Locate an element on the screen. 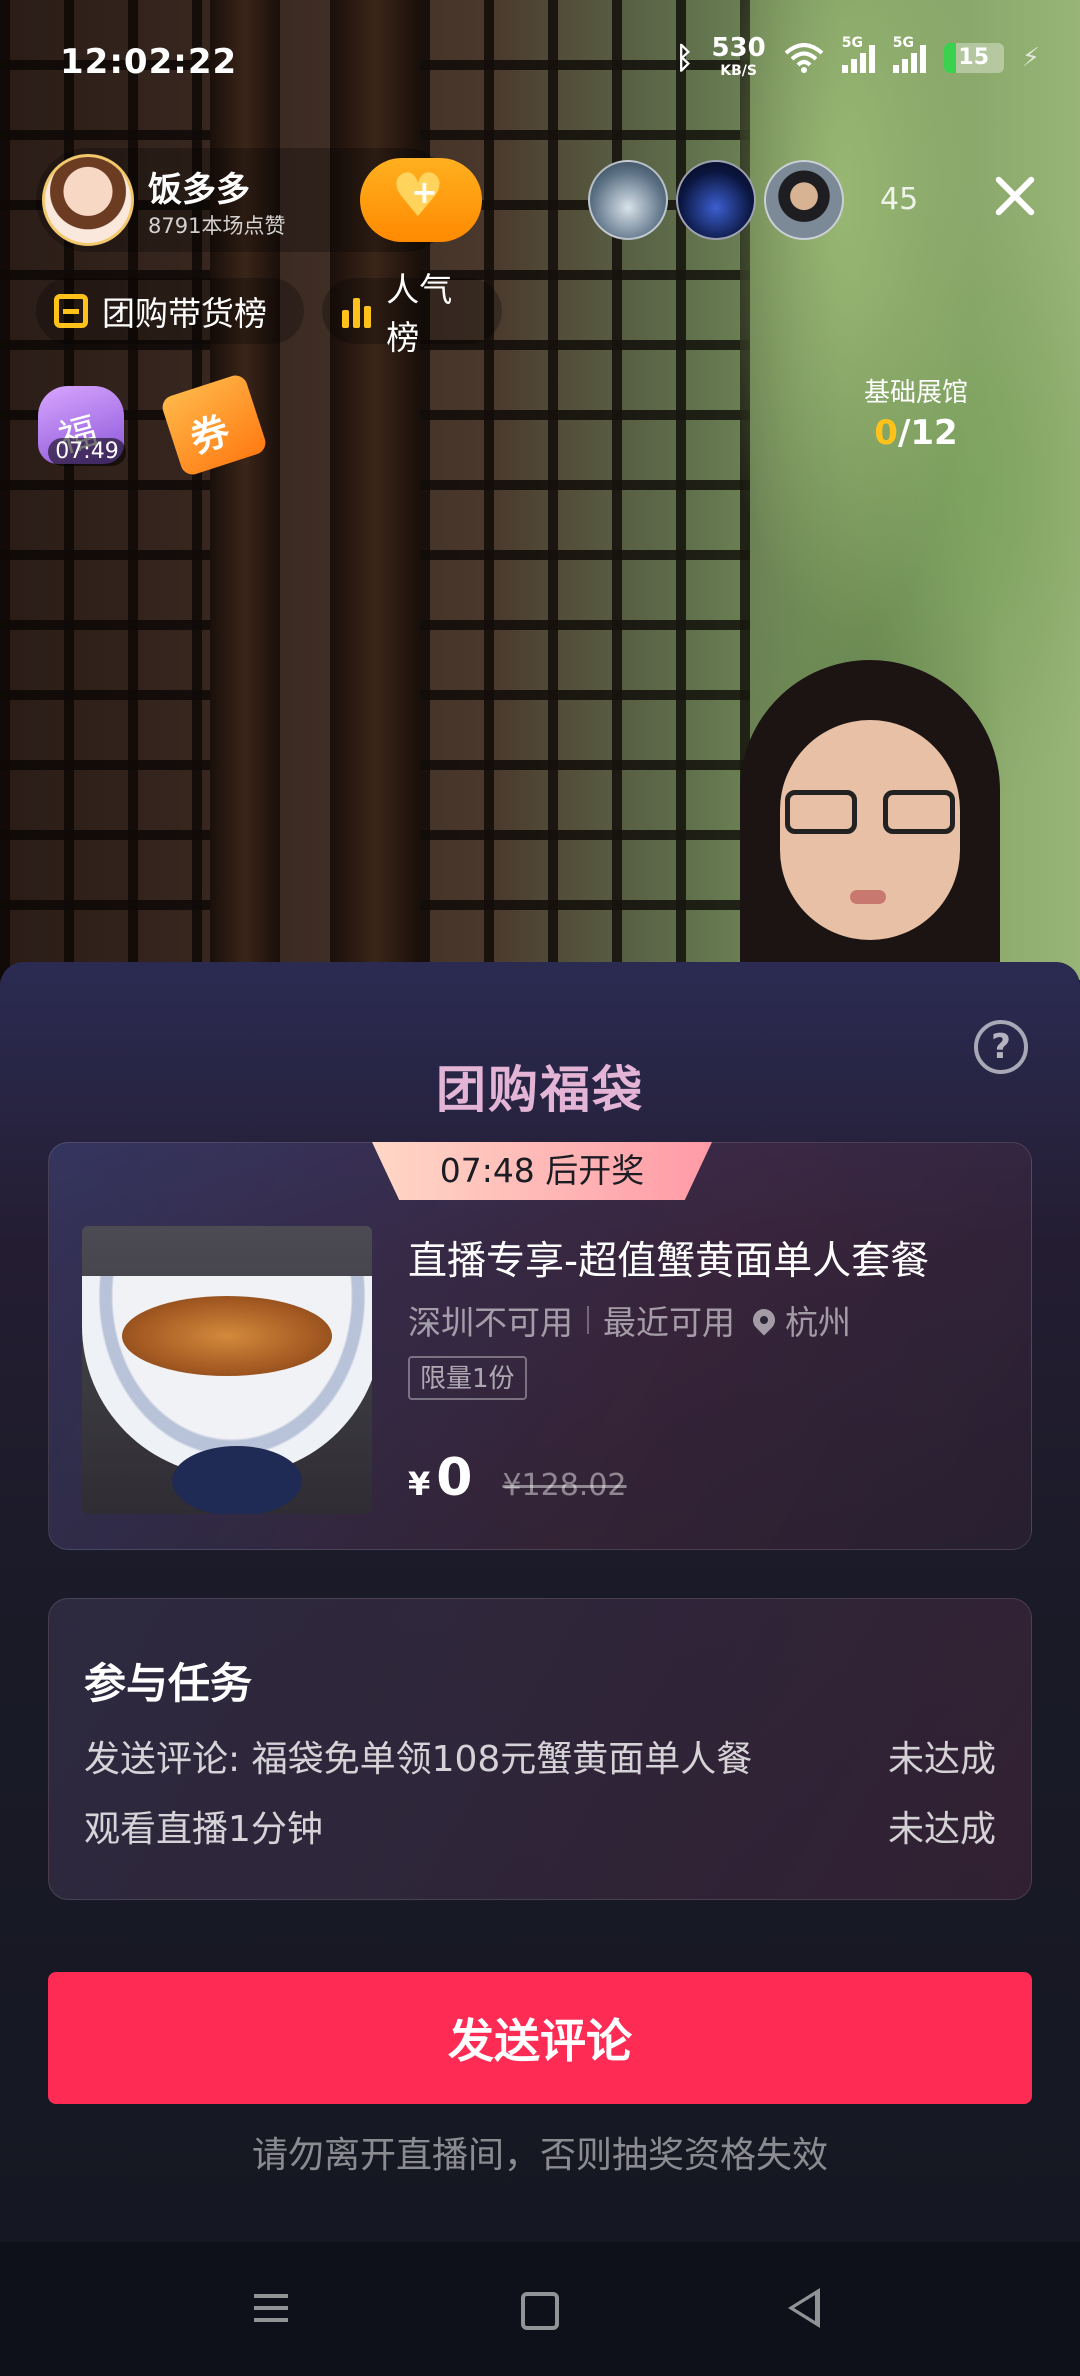 The width and height of the screenshot is (1080, 2376). coupon-badge: 券 is located at coordinates (214, 424).